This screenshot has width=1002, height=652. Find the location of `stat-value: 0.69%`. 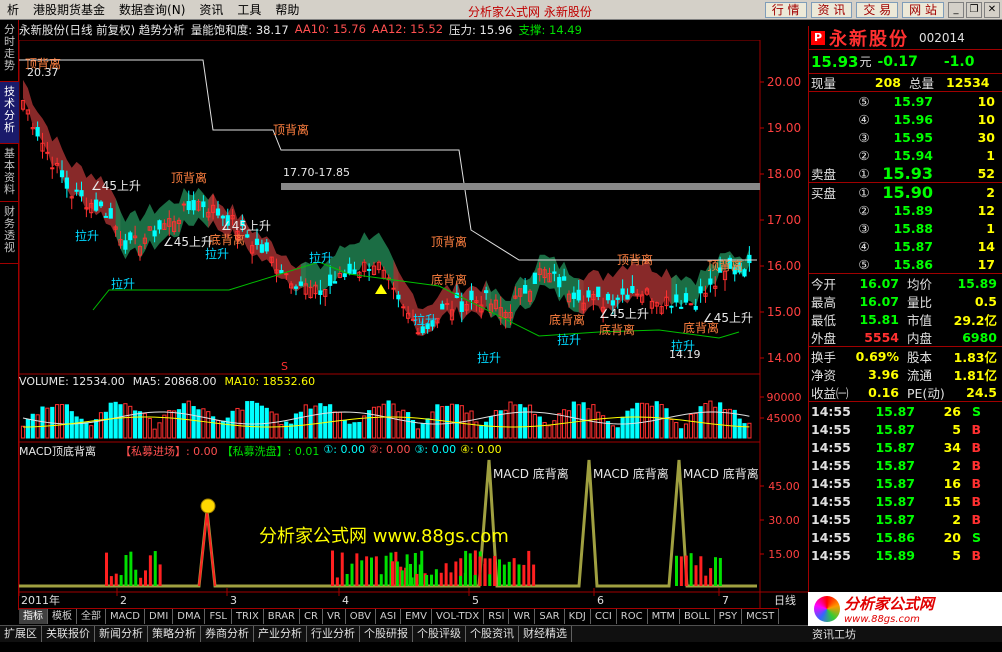

stat-value: 0.69% is located at coordinates (877, 356).